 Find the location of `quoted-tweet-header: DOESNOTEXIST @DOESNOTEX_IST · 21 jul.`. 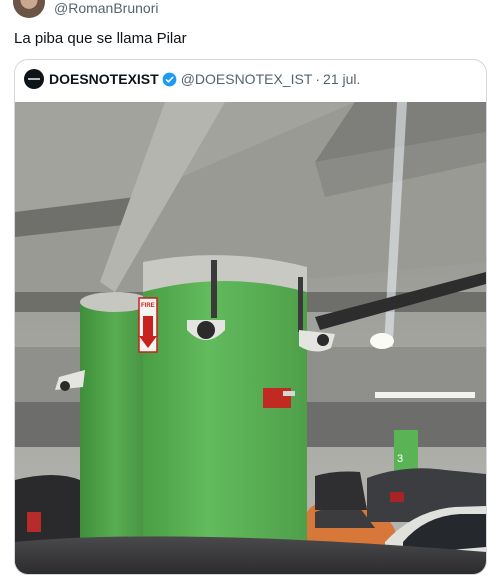

quoted-tweet-header: DOESNOTEXIST @DOESNOTEX_IST · 21 jul. is located at coordinates (192, 79).